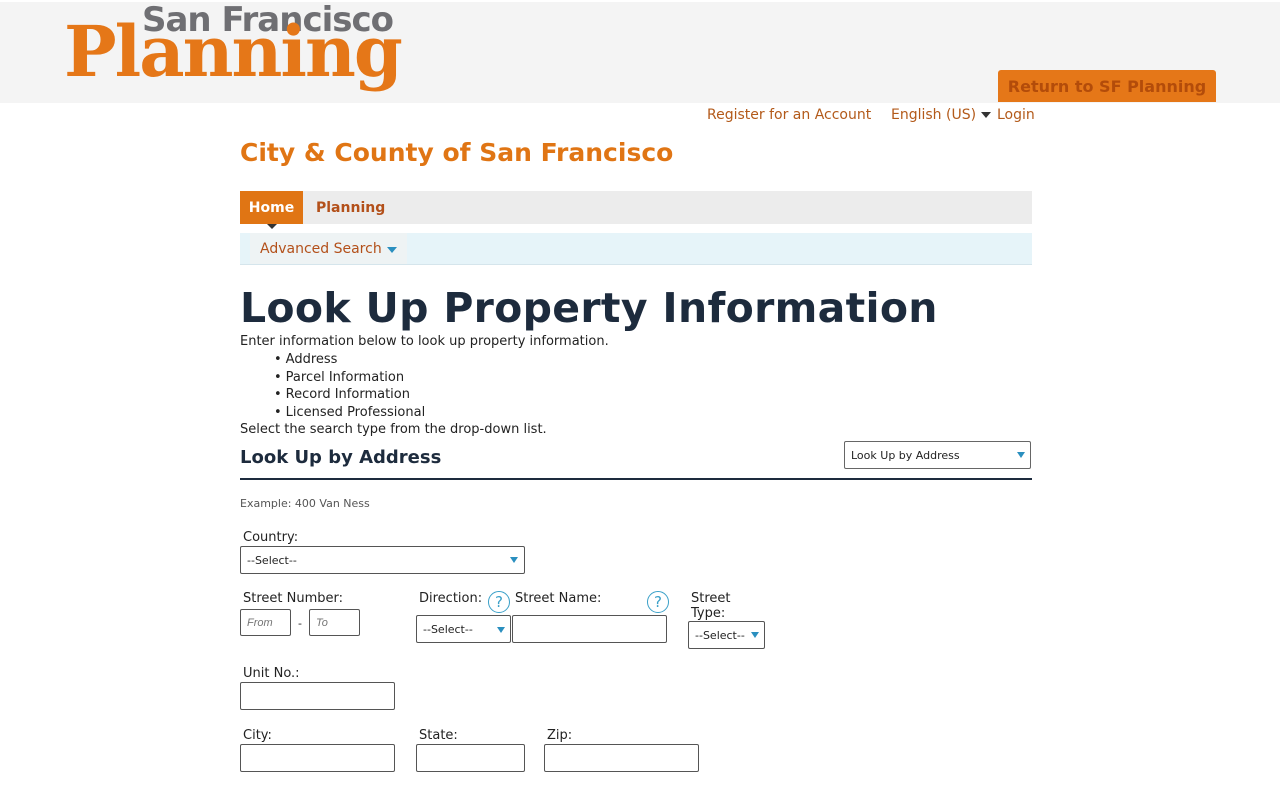  I want to click on direction-label: Direction:, so click(451, 598).